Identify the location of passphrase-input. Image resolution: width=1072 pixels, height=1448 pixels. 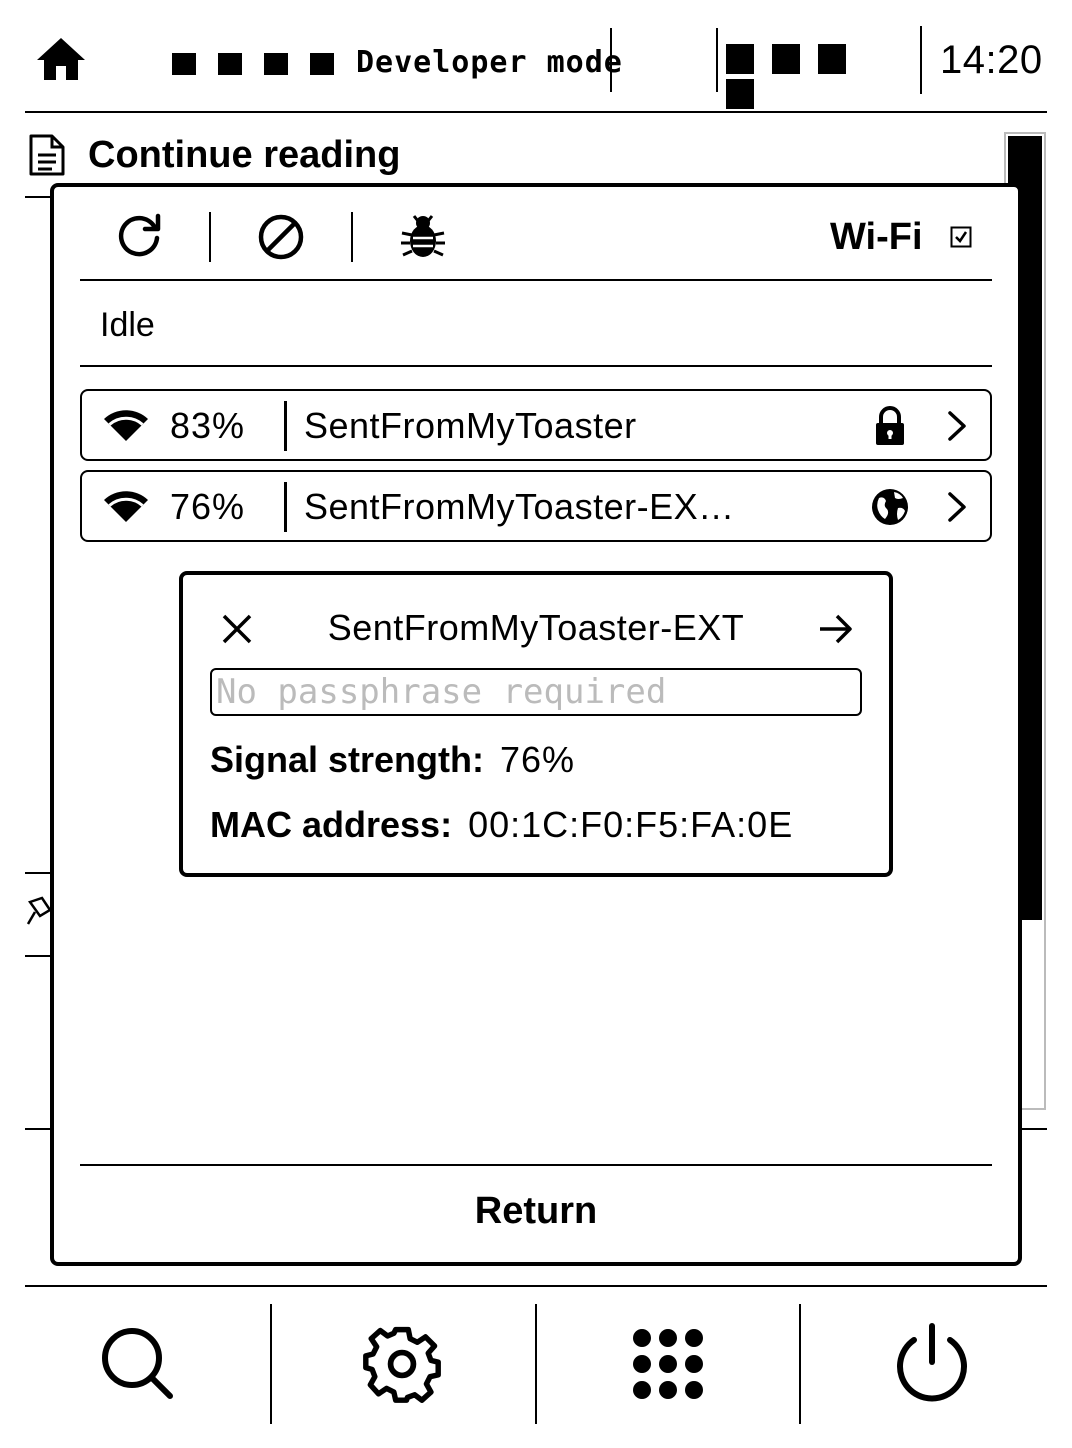
(536, 692).